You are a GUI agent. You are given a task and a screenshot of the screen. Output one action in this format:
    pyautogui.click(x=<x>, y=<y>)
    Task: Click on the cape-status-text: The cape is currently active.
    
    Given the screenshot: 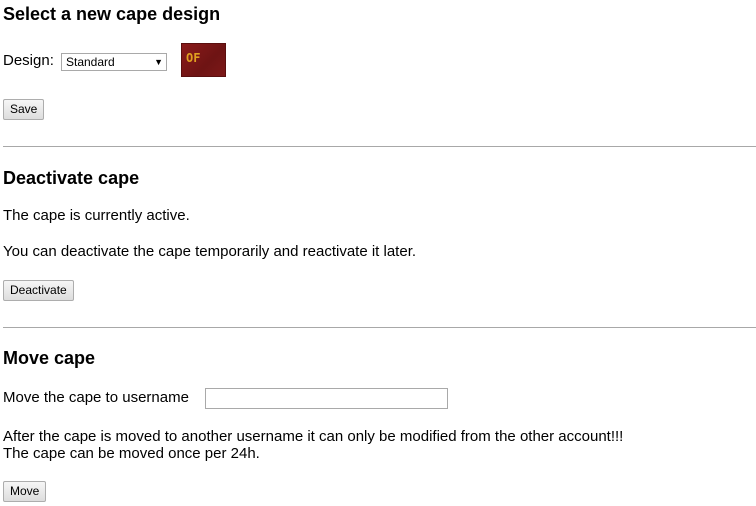 What is the action you would take?
    pyautogui.click(x=96, y=215)
    